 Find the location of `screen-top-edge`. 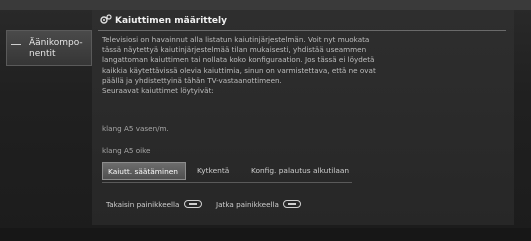

screen-top-edge is located at coordinates (265, 5).